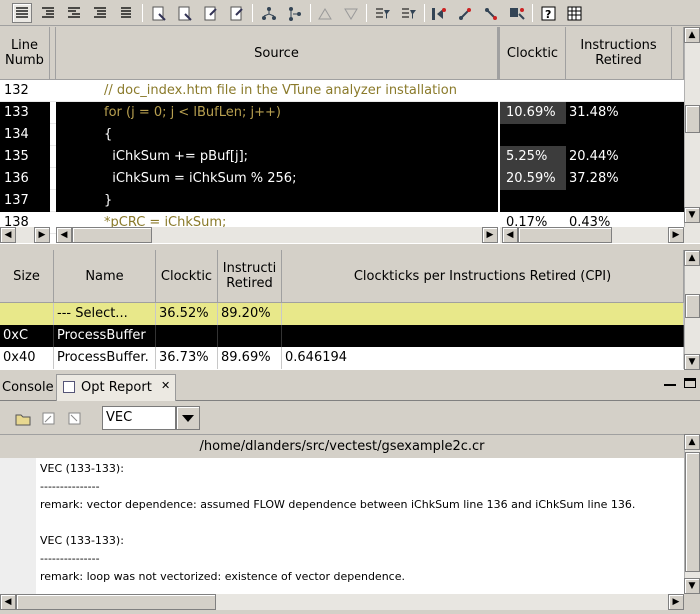 Image resolution: width=700 pixels, height=614 pixels. Describe the element at coordinates (625, 179) in the screenshot. I see `instructions-cell: 37.28%` at that location.